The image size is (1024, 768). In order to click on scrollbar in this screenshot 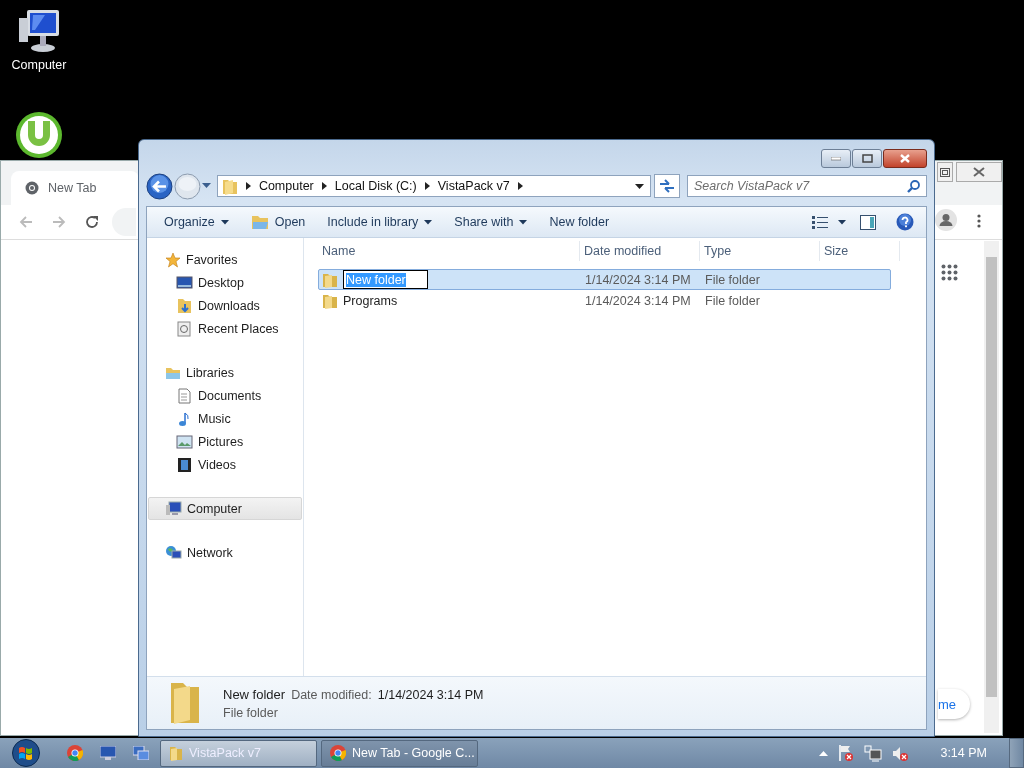, I will do `click(991, 487)`.